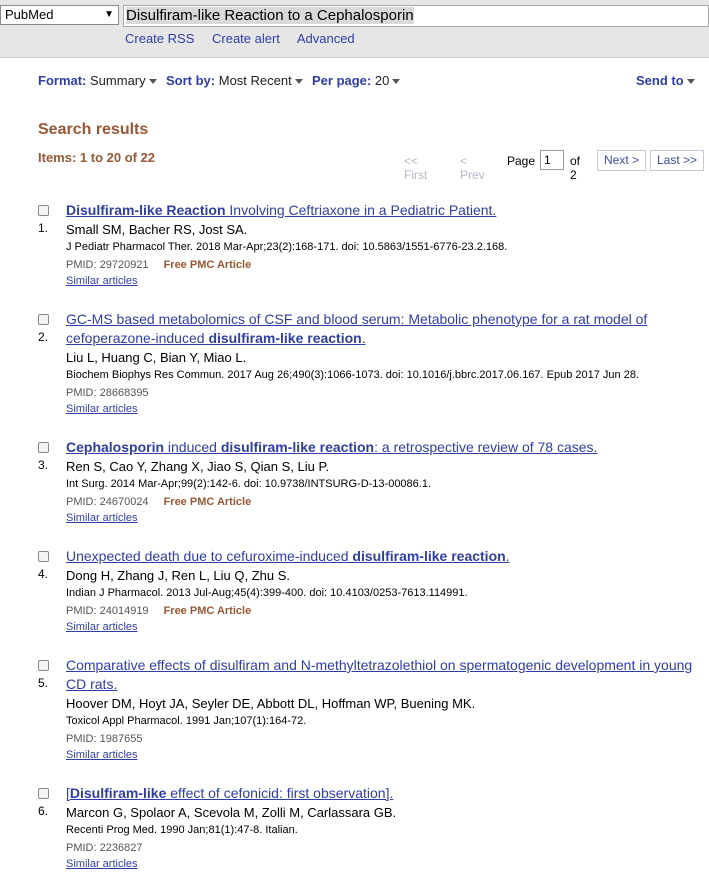  I want to click on result-pmid: PMID: 29720921 Free PMC Article, so click(158, 265).